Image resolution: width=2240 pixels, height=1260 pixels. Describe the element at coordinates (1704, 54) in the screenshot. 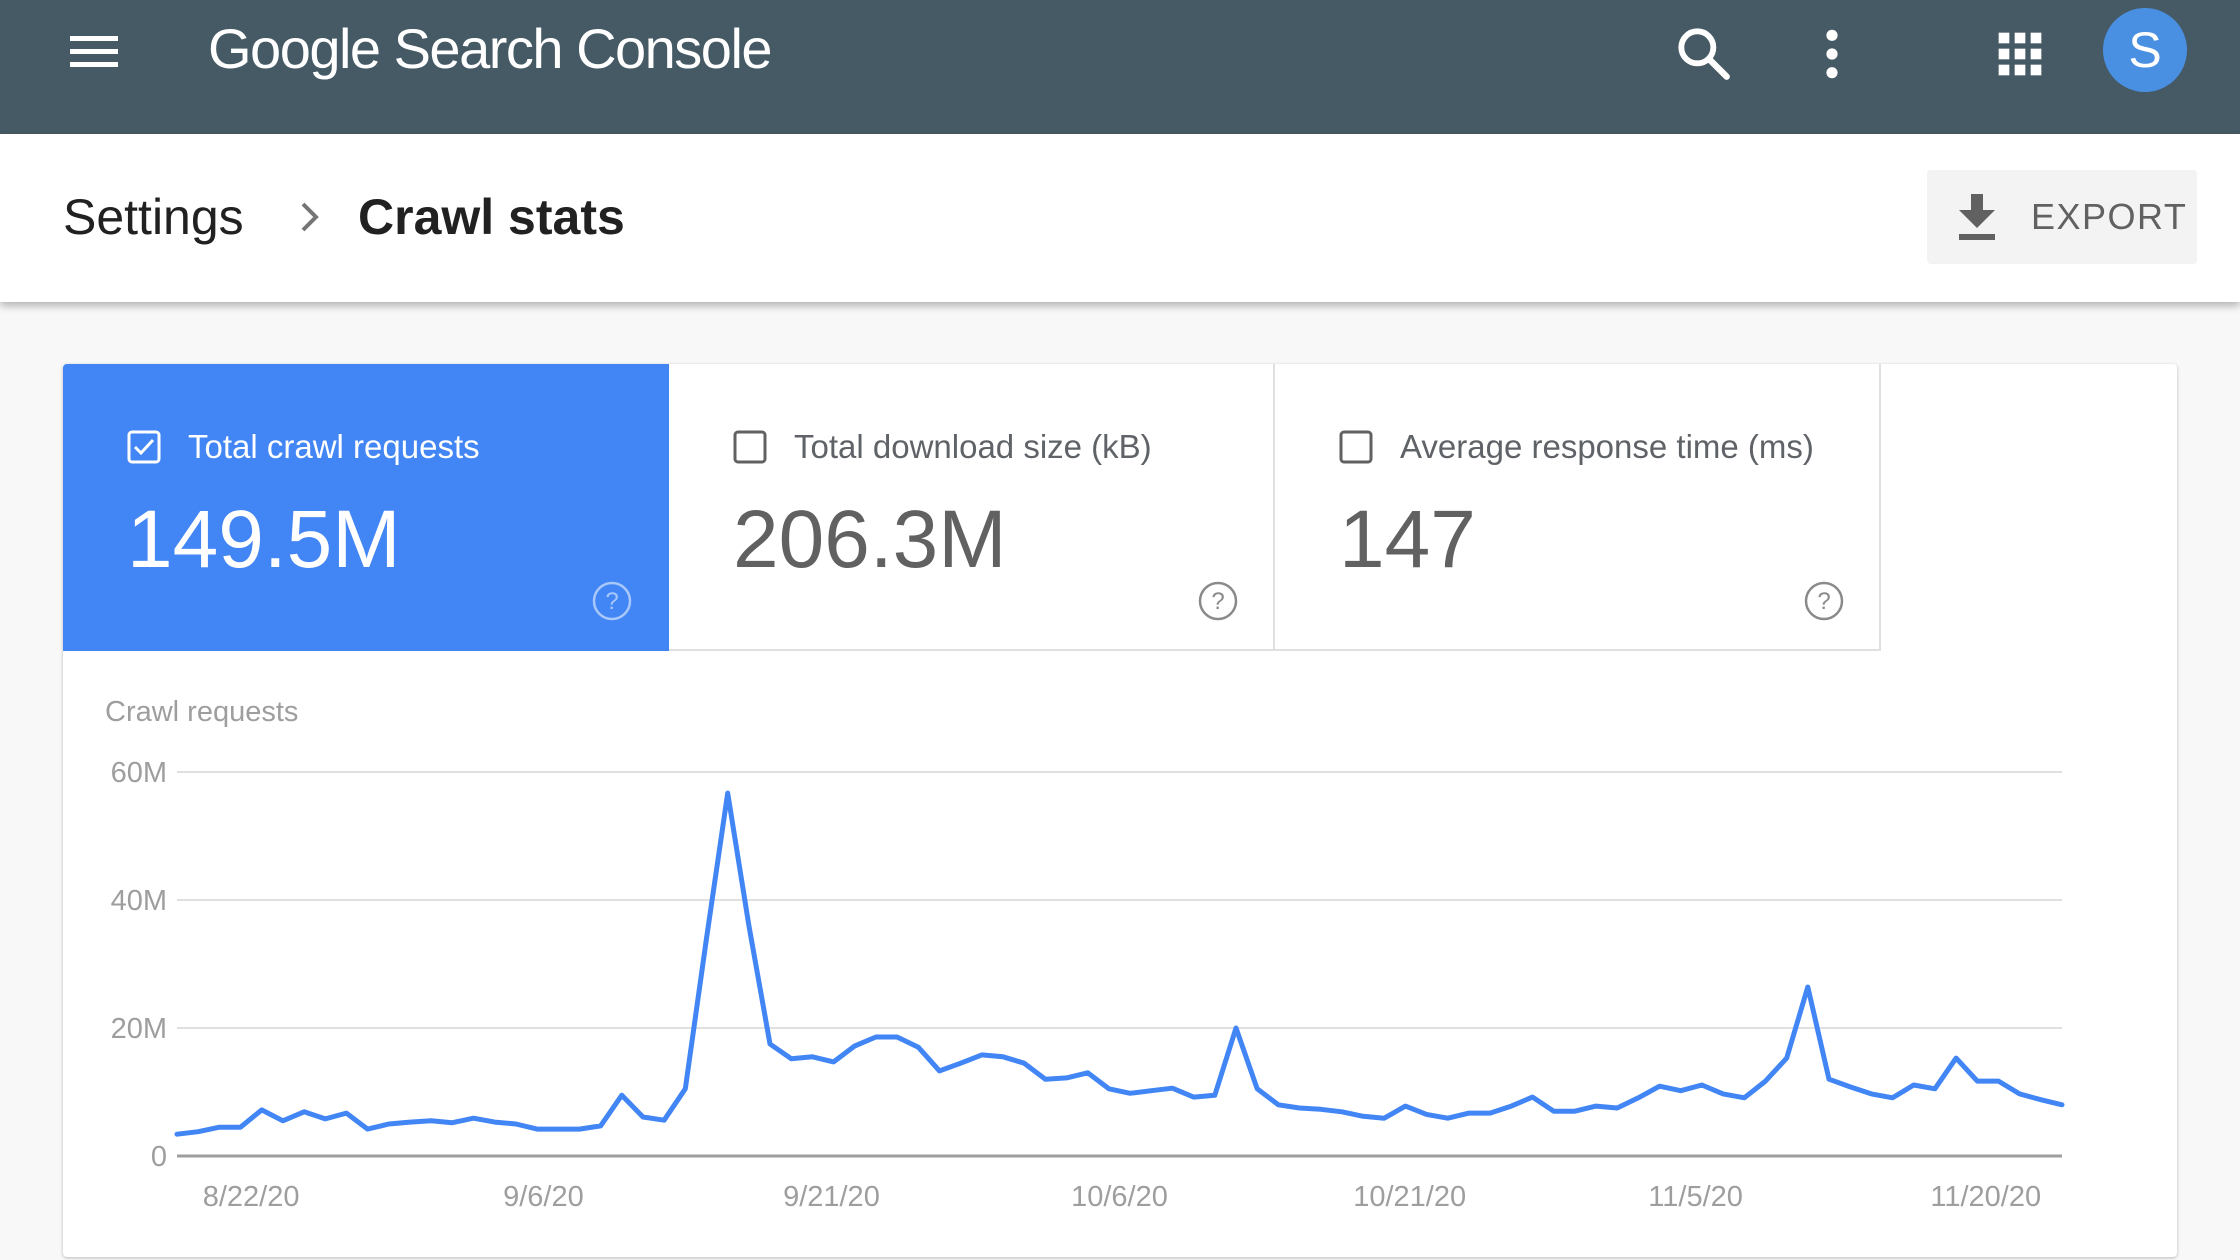

I see `search-icon` at that location.